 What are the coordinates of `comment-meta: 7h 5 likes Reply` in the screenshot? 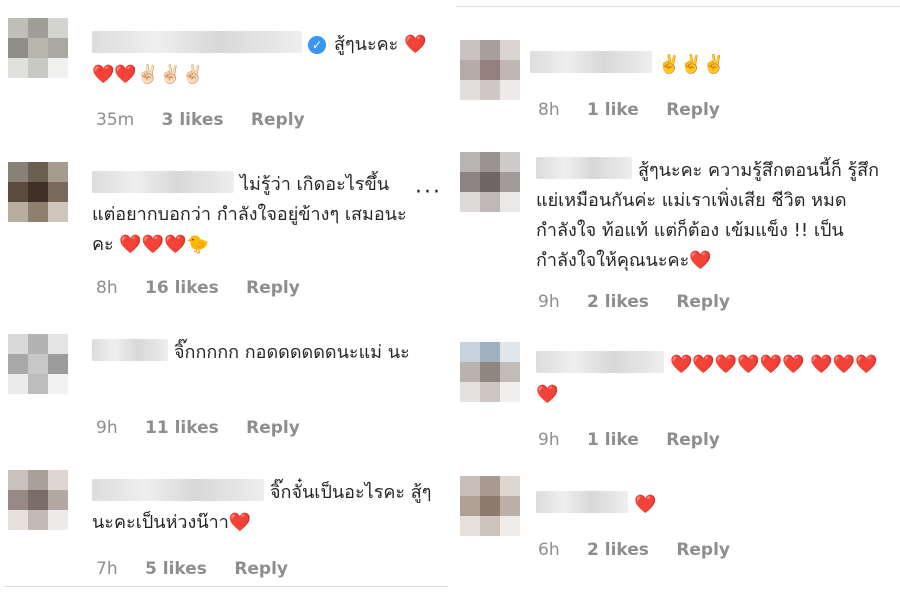 It's located at (203, 569).